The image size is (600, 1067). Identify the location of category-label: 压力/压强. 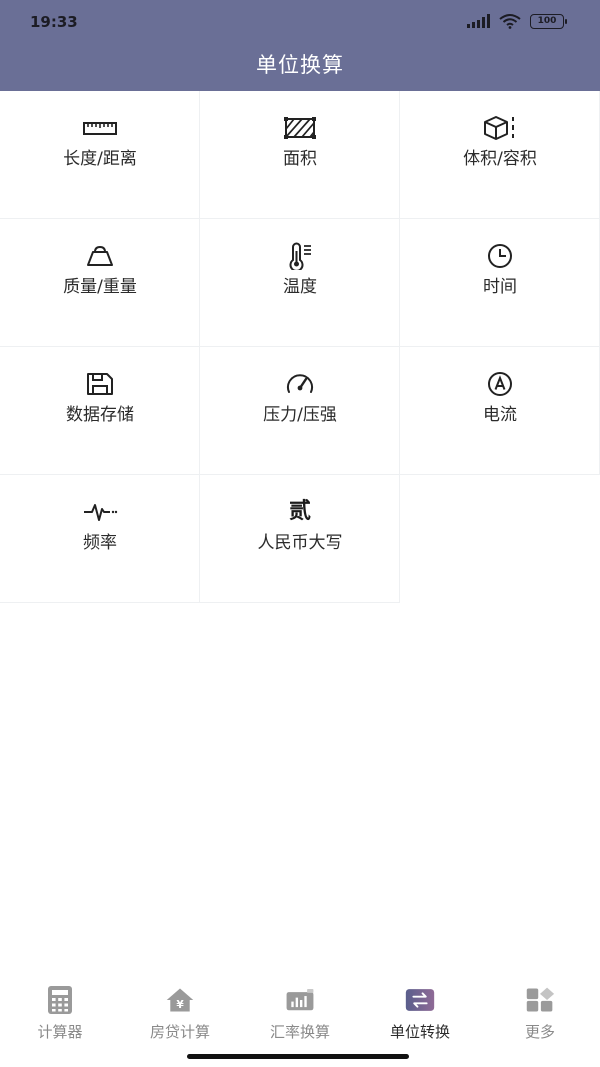
(300, 415).